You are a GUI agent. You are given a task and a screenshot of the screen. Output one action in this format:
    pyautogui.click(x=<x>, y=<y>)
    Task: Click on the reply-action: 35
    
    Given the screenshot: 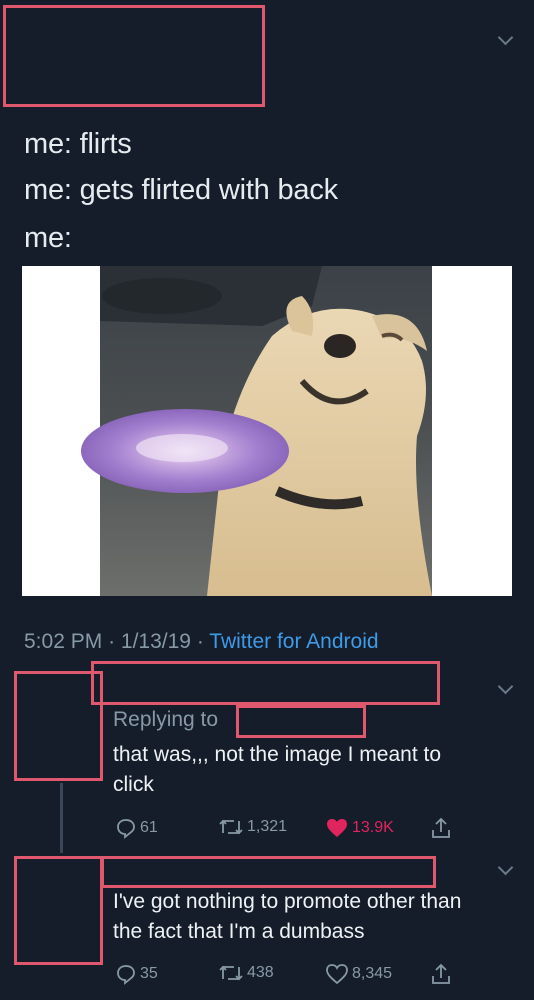 What is the action you would take?
    pyautogui.click(x=136, y=974)
    